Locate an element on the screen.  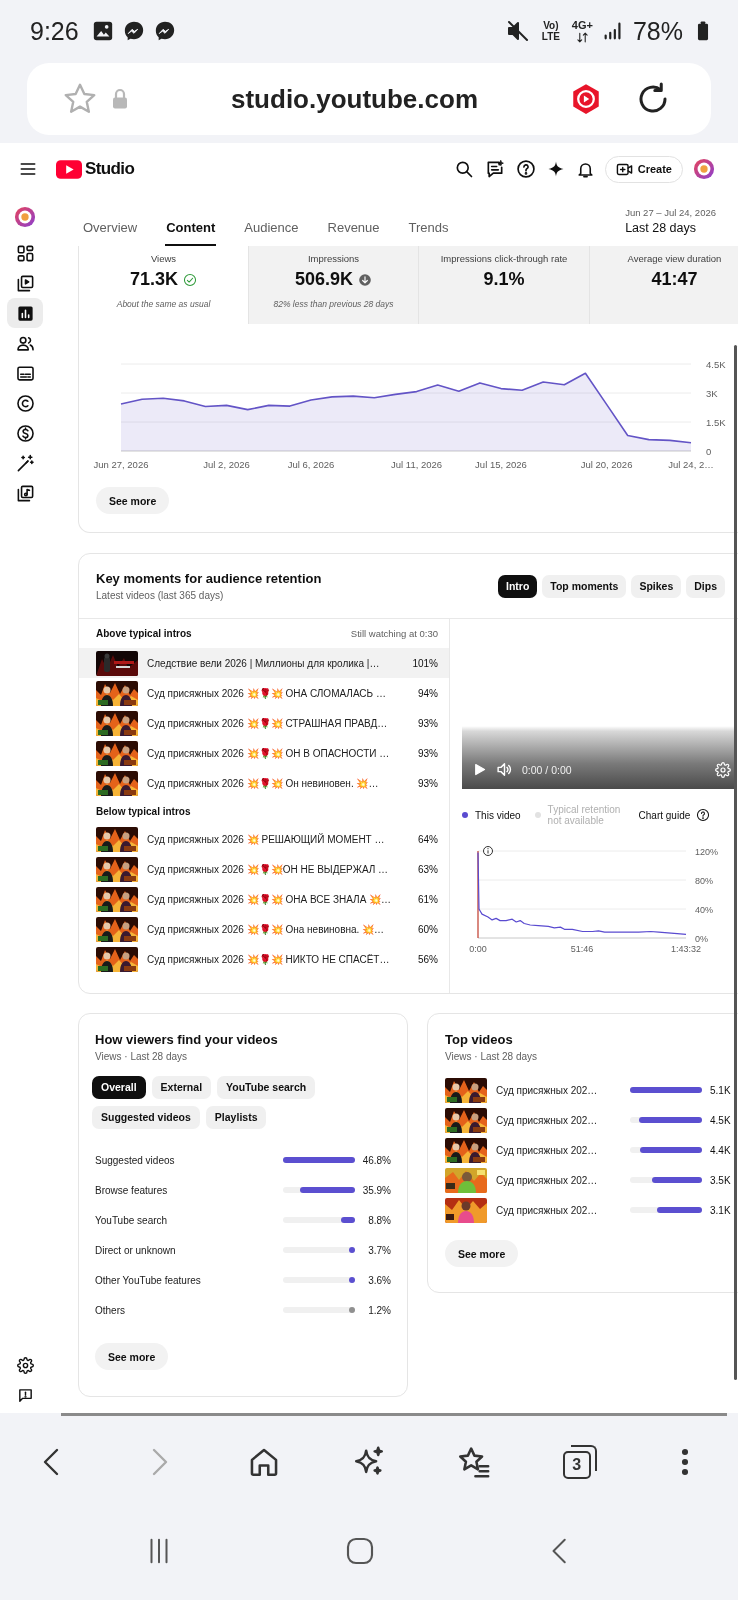
axis-label: 80% is located at coordinates (704, 880).